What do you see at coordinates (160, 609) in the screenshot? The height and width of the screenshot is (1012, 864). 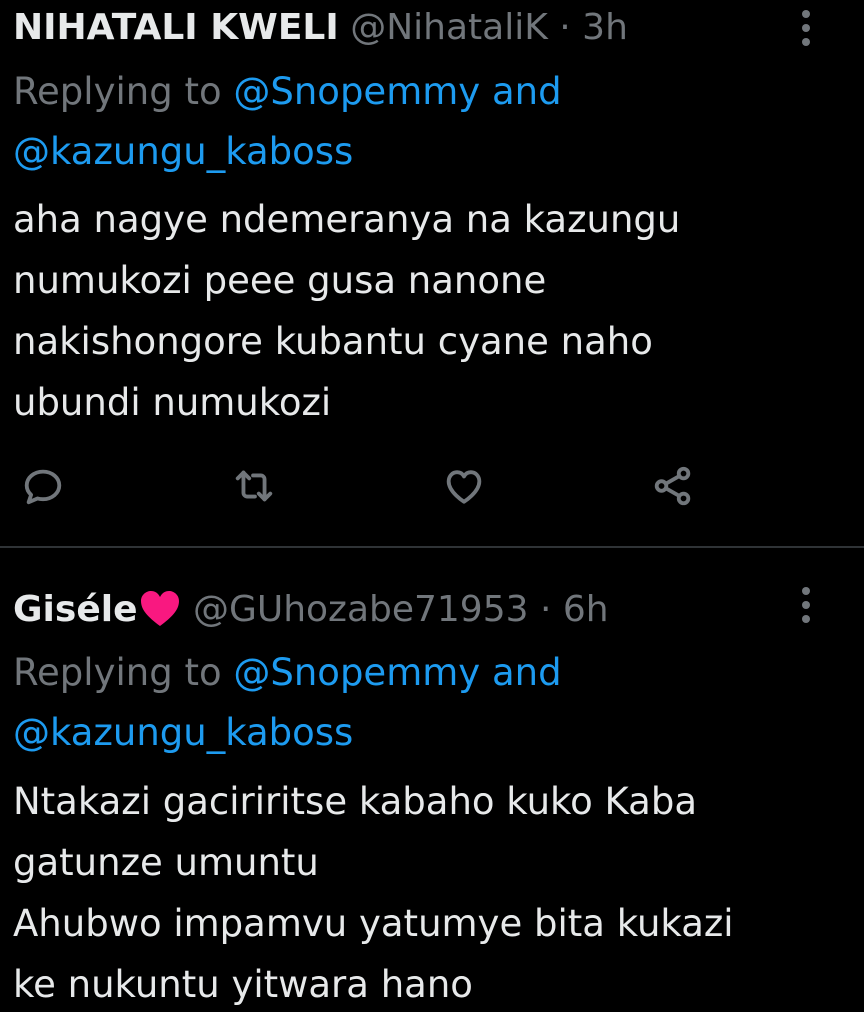 I see `heart-emoji-icon` at bounding box center [160, 609].